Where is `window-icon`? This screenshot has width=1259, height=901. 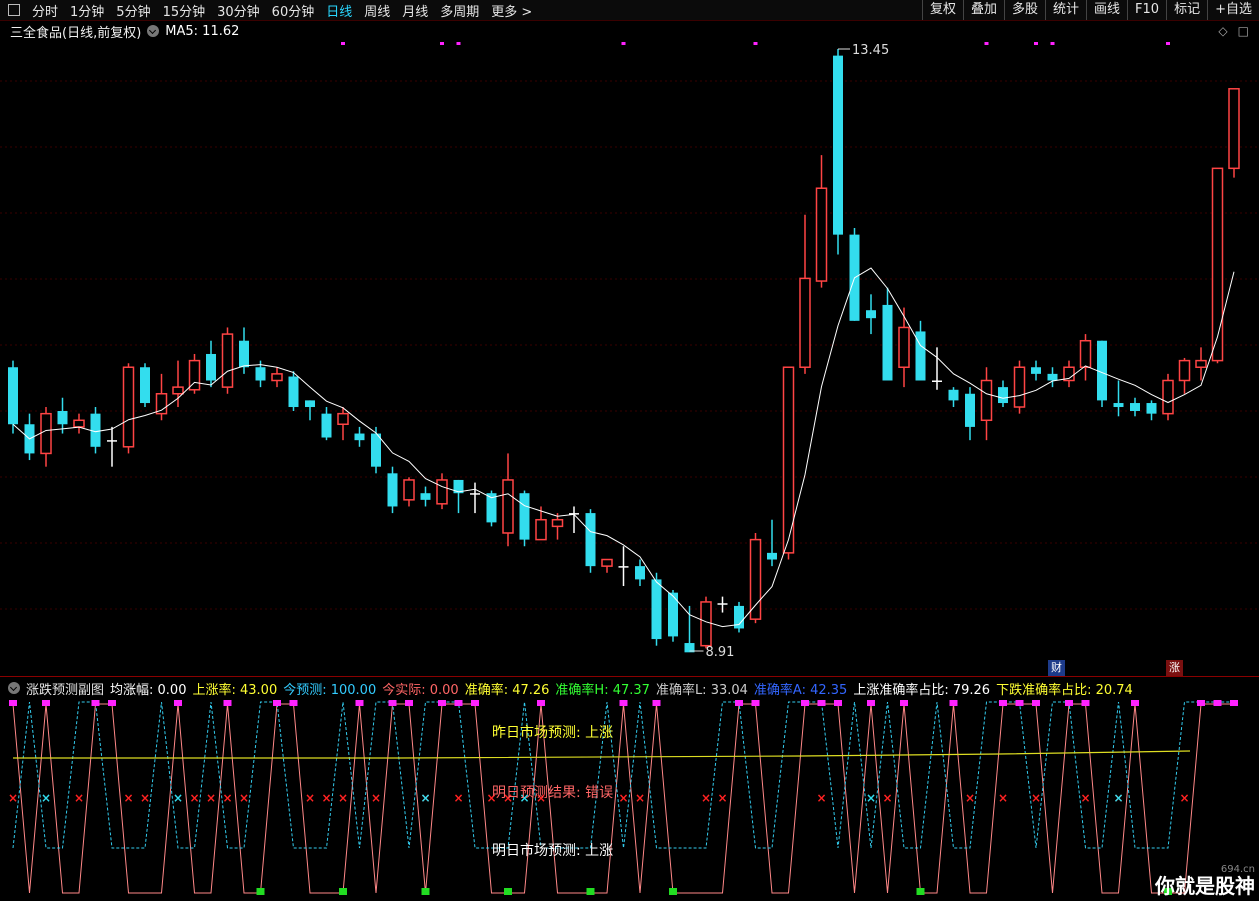
window-icon is located at coordinates (14, 10).